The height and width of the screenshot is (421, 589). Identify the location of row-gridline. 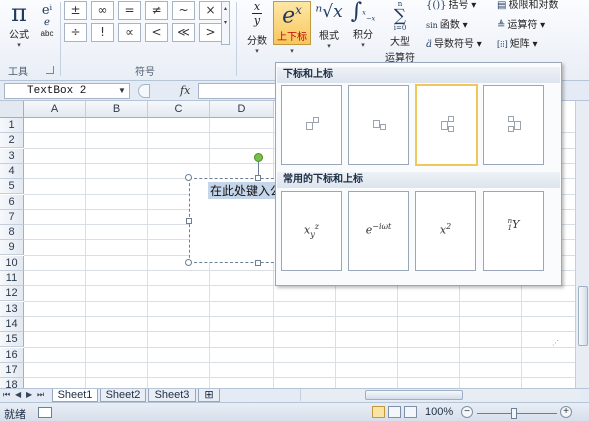
(299, 316).